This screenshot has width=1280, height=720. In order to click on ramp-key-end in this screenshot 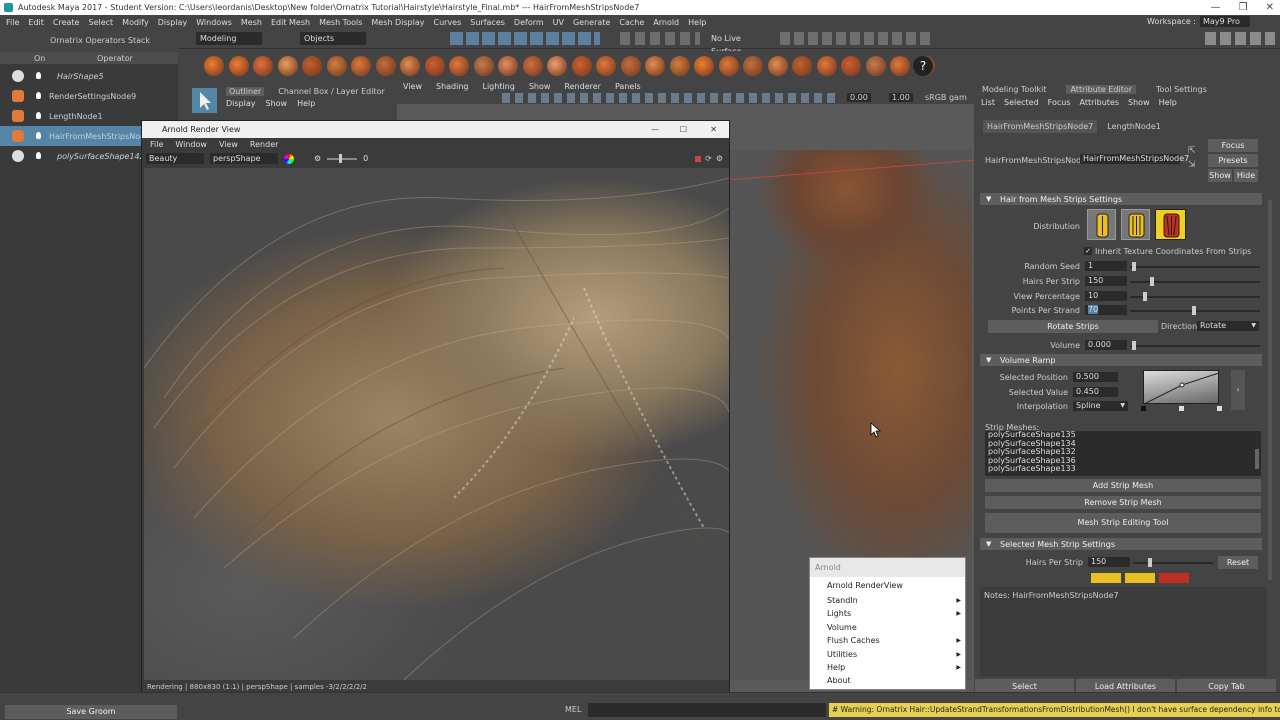, I will do `click(1219, 408)`.